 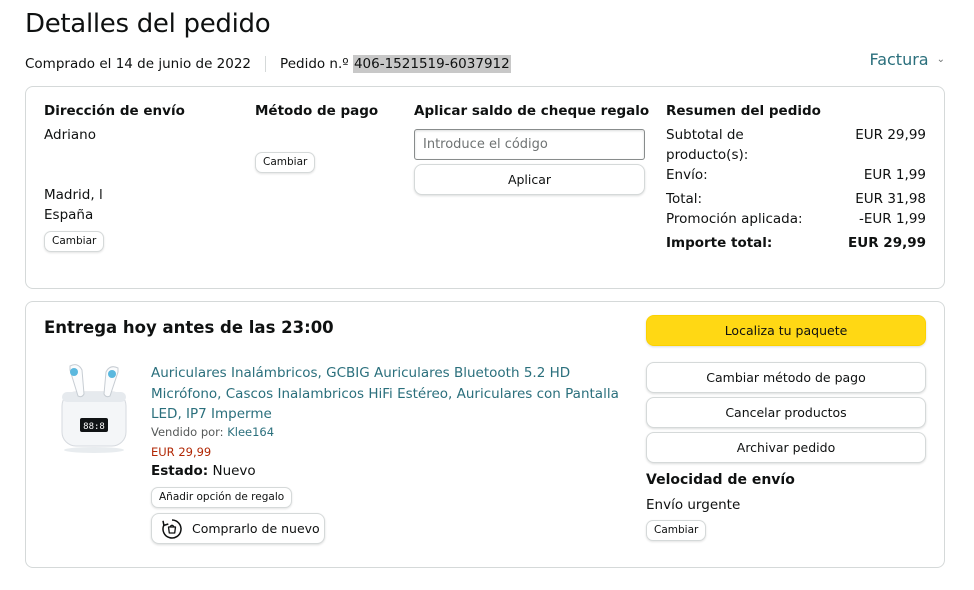 What do you see at coordinates (285, 162) in the screenshot?
I see `change-payment-button: Cambiar` at bounding box center [285, 162].